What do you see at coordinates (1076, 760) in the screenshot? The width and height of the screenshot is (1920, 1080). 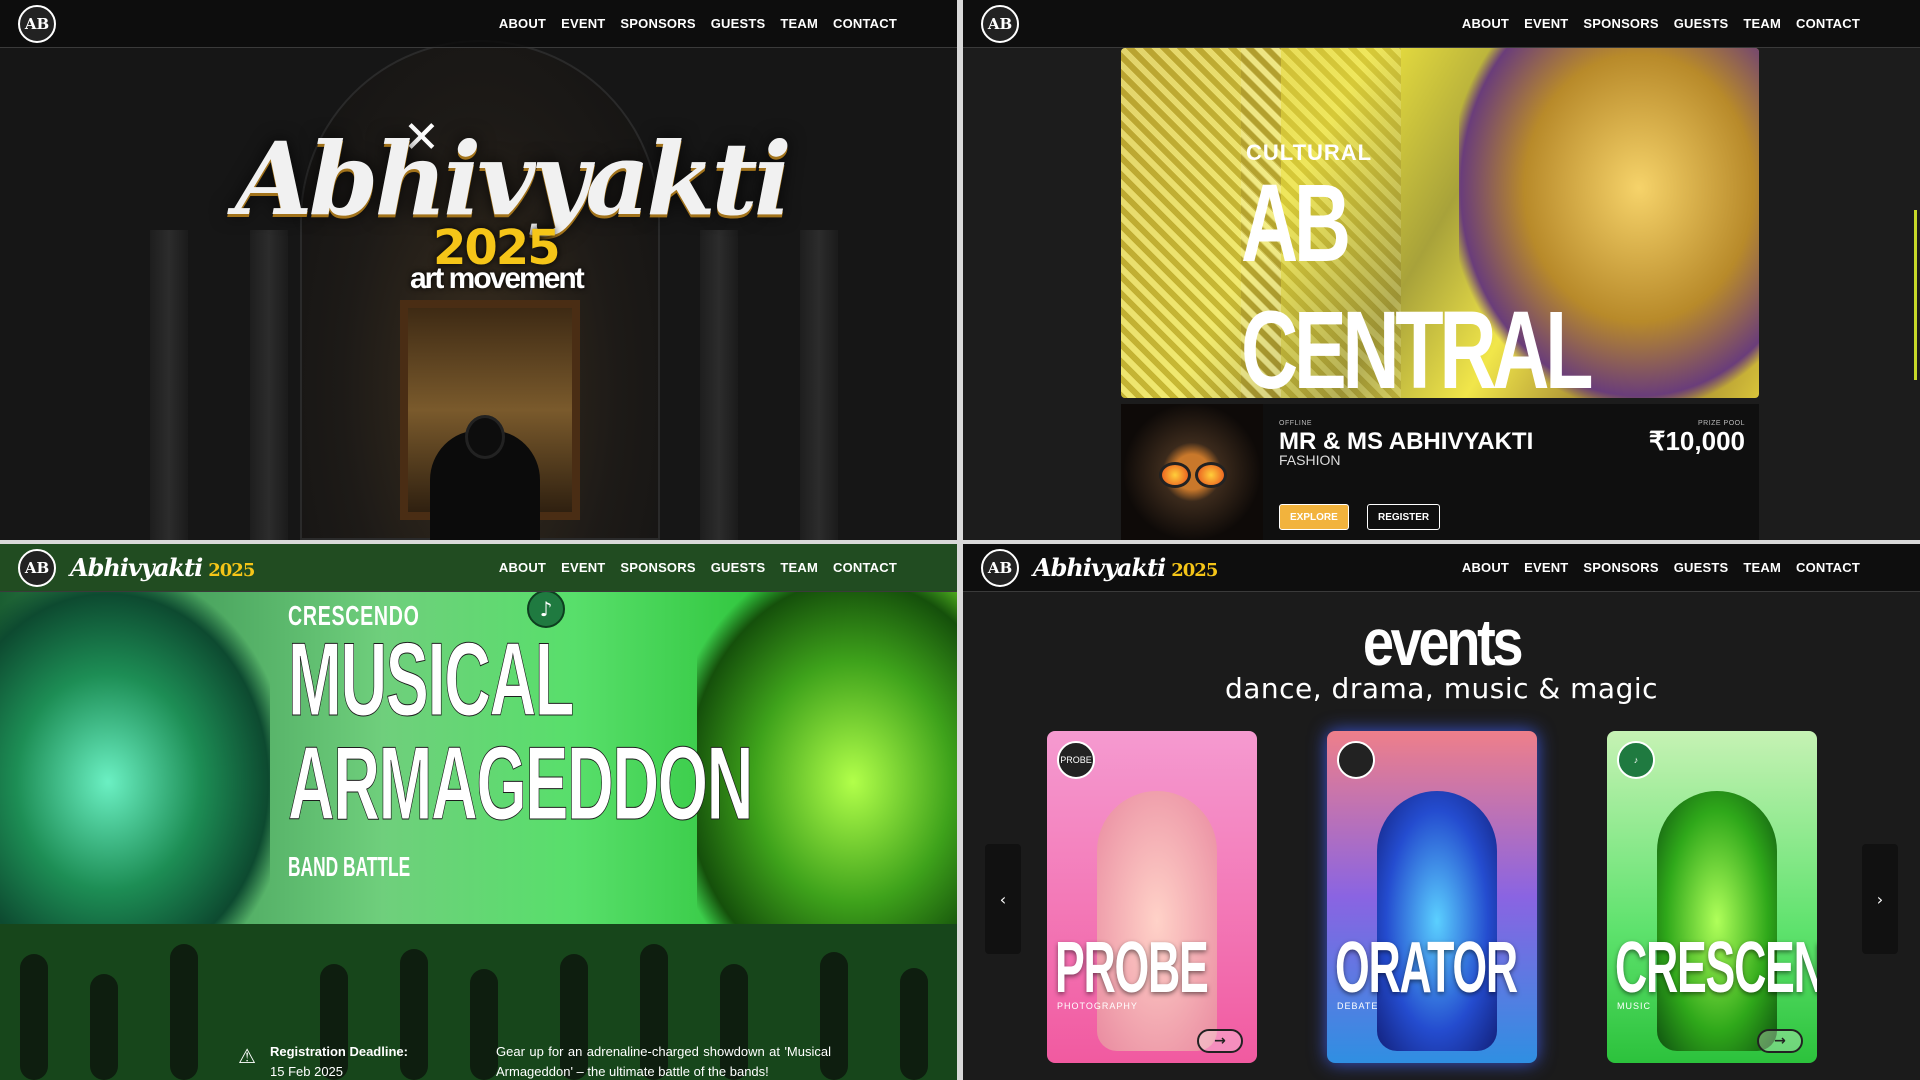 I see `probe-badge: PROBE` at bounding box center [1076, 760].